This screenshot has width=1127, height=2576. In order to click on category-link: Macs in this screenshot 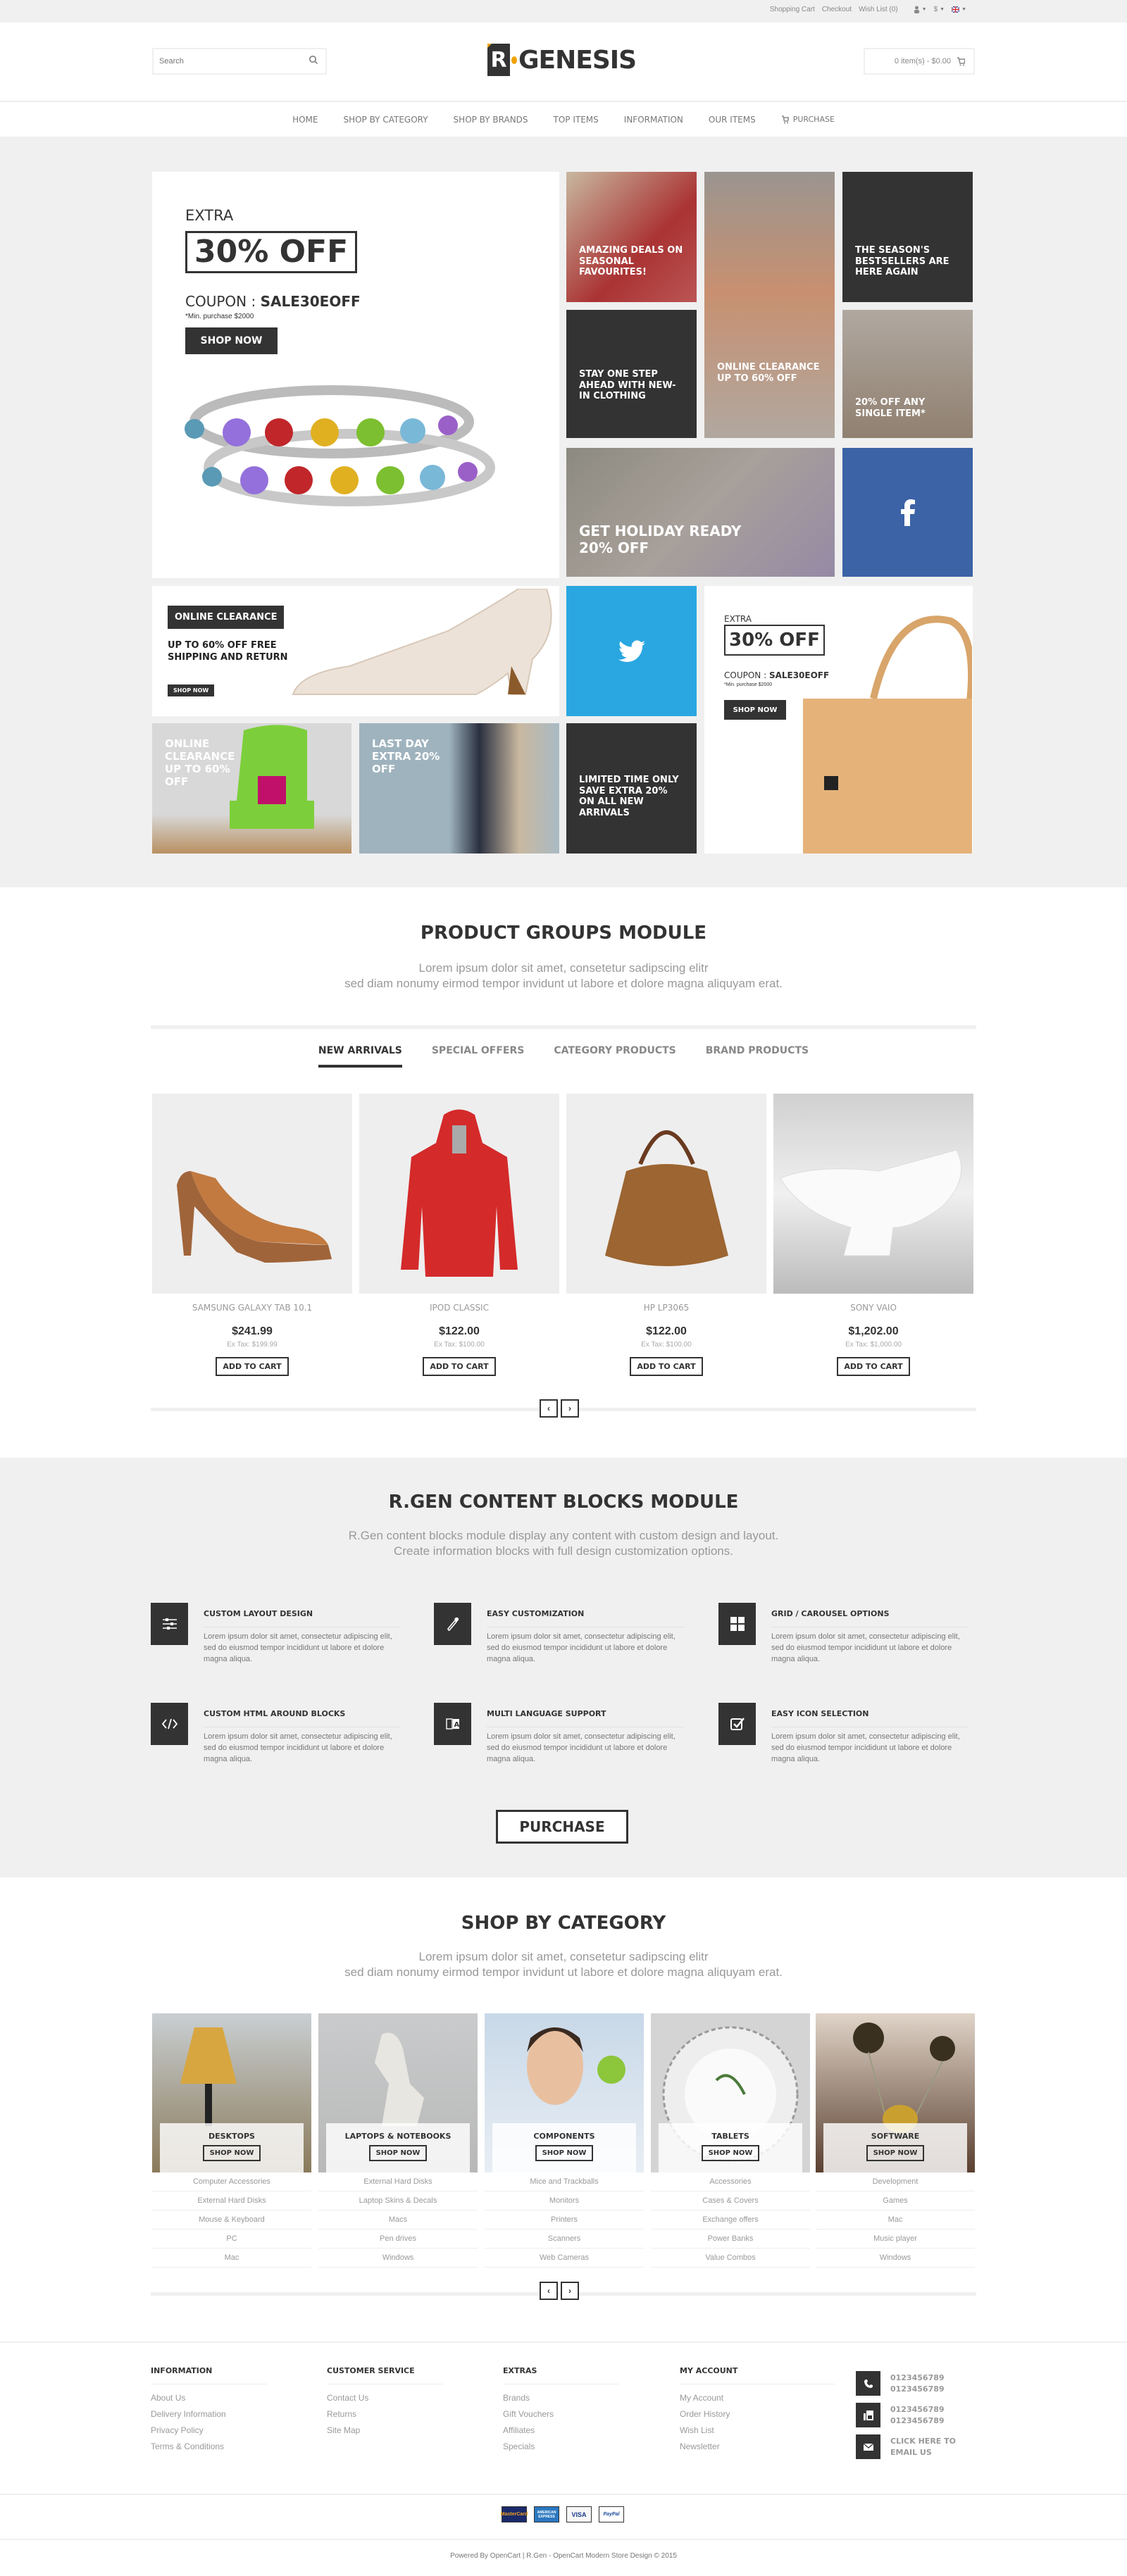, I will do `click(398, 2220)`.